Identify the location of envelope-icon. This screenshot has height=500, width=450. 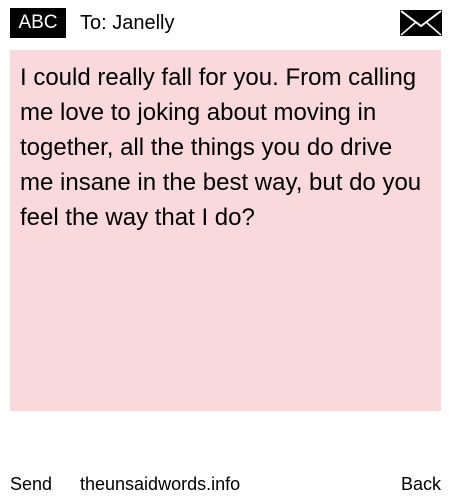
(421, 23).